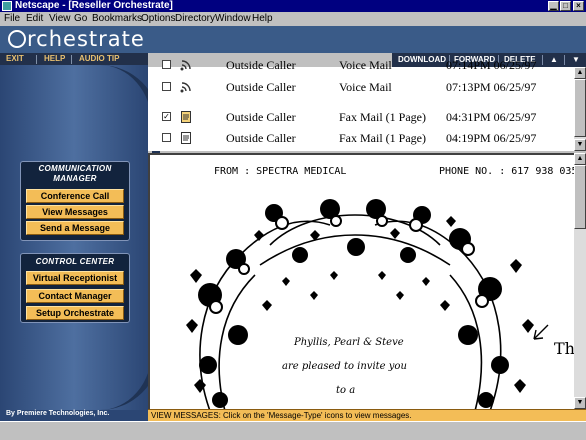 This screenshot has height=440, width=586. Describe the element at coordinates (491, 87) in the screenshot. I see `message-date: 07:13PM 06/25/97` at that location.